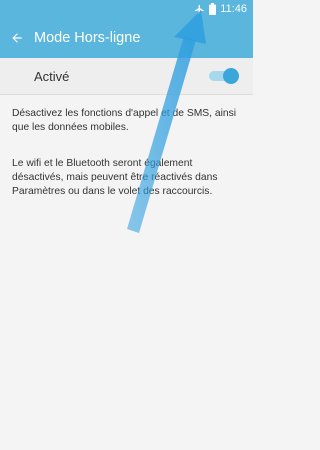 The height and width of the screenshot is (450, 320). What do you see at coordinates (126, 76) in the screenshot?
I see `airplane-mode-switch-row: Activé` at bounding box center [126, 76].